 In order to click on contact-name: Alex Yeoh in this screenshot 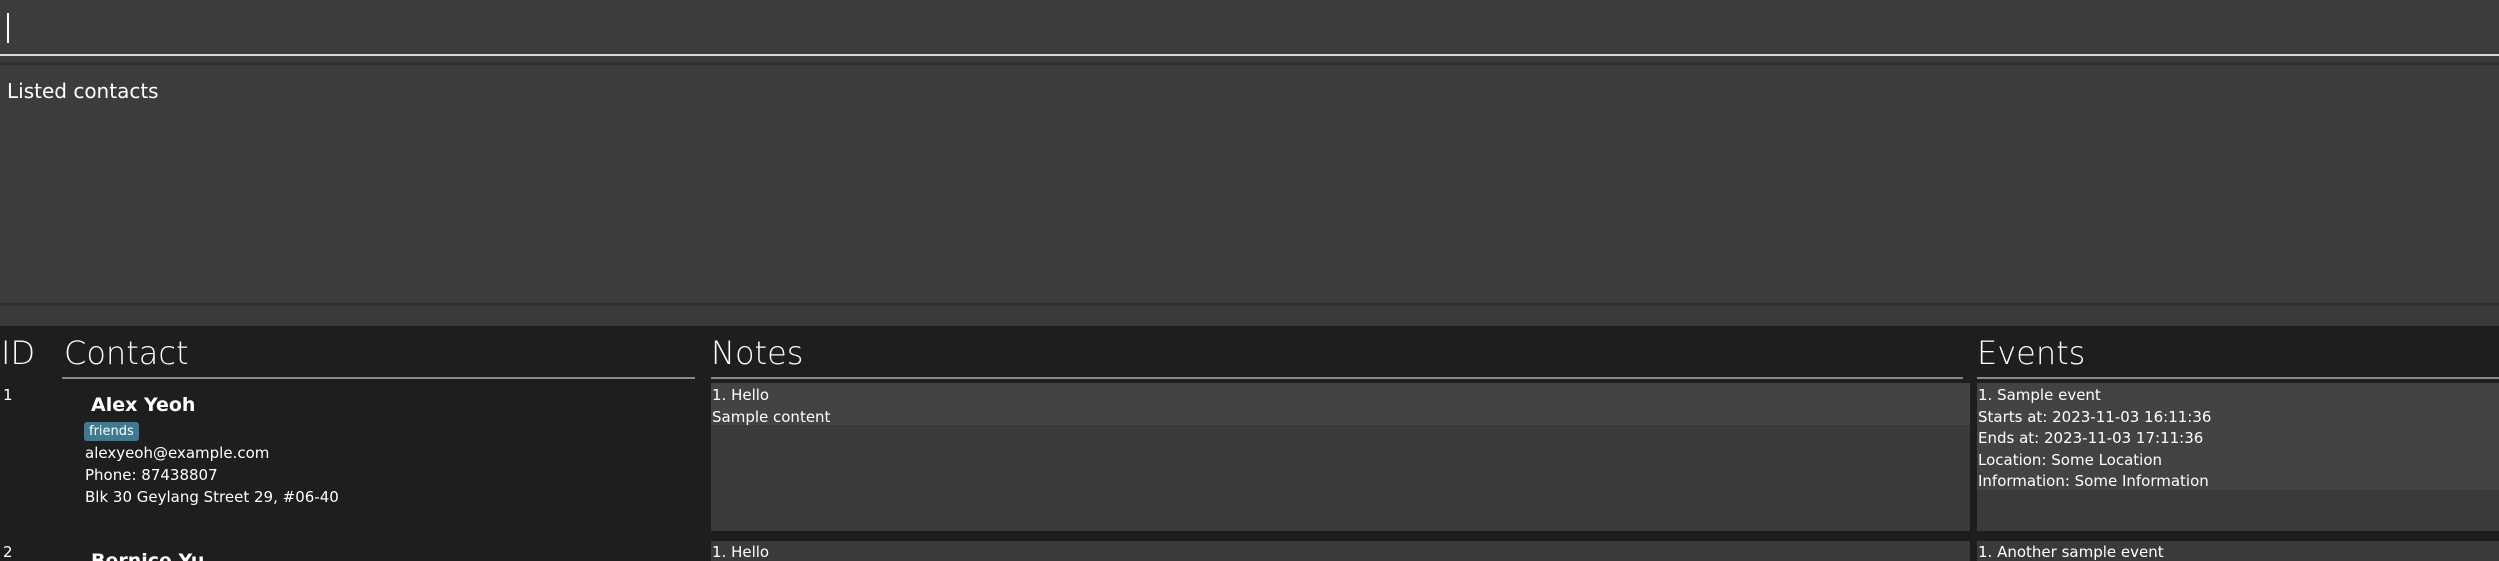, I will do `click(143, 405)`.